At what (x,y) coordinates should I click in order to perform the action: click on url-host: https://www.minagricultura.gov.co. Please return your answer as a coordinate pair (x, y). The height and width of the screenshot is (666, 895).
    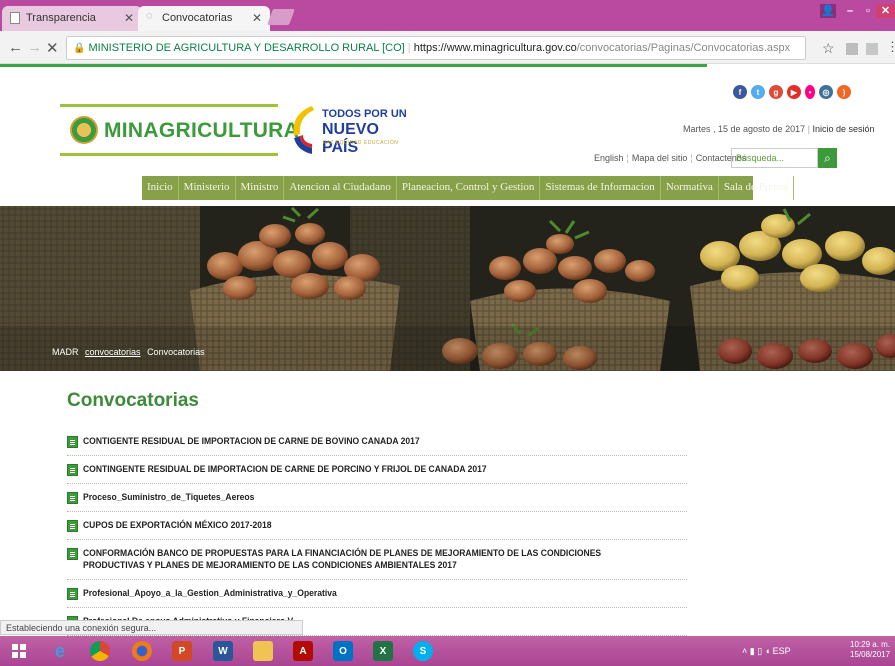
    Looking at the image, I should click on (495, 48).